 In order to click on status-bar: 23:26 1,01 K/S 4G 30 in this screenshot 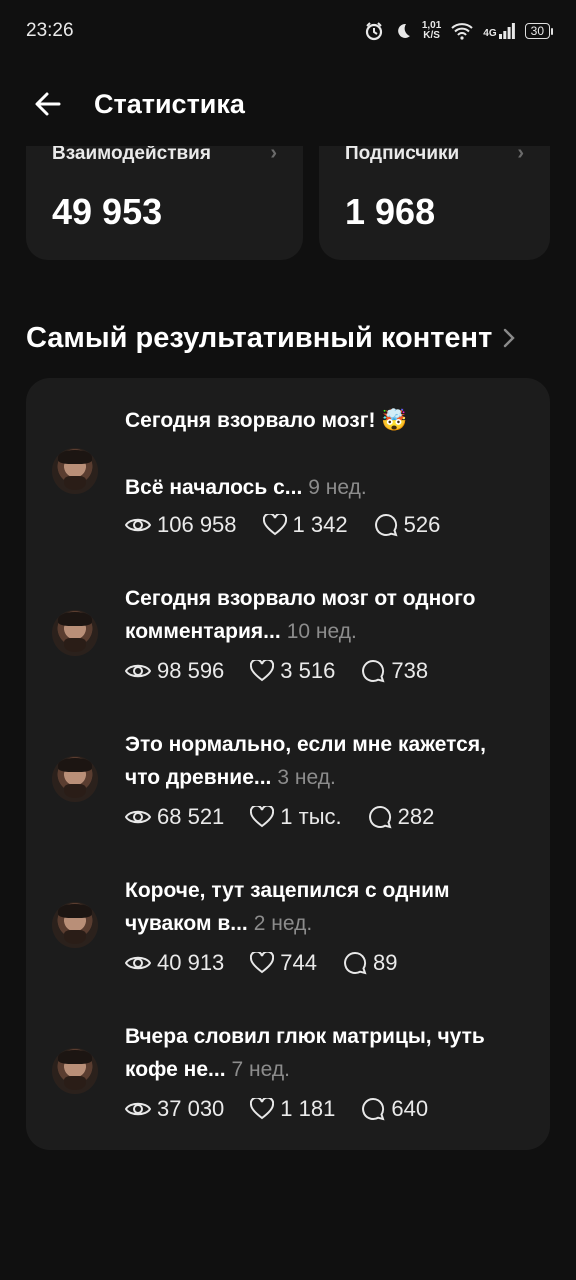, I will do `click(288, 31)`.